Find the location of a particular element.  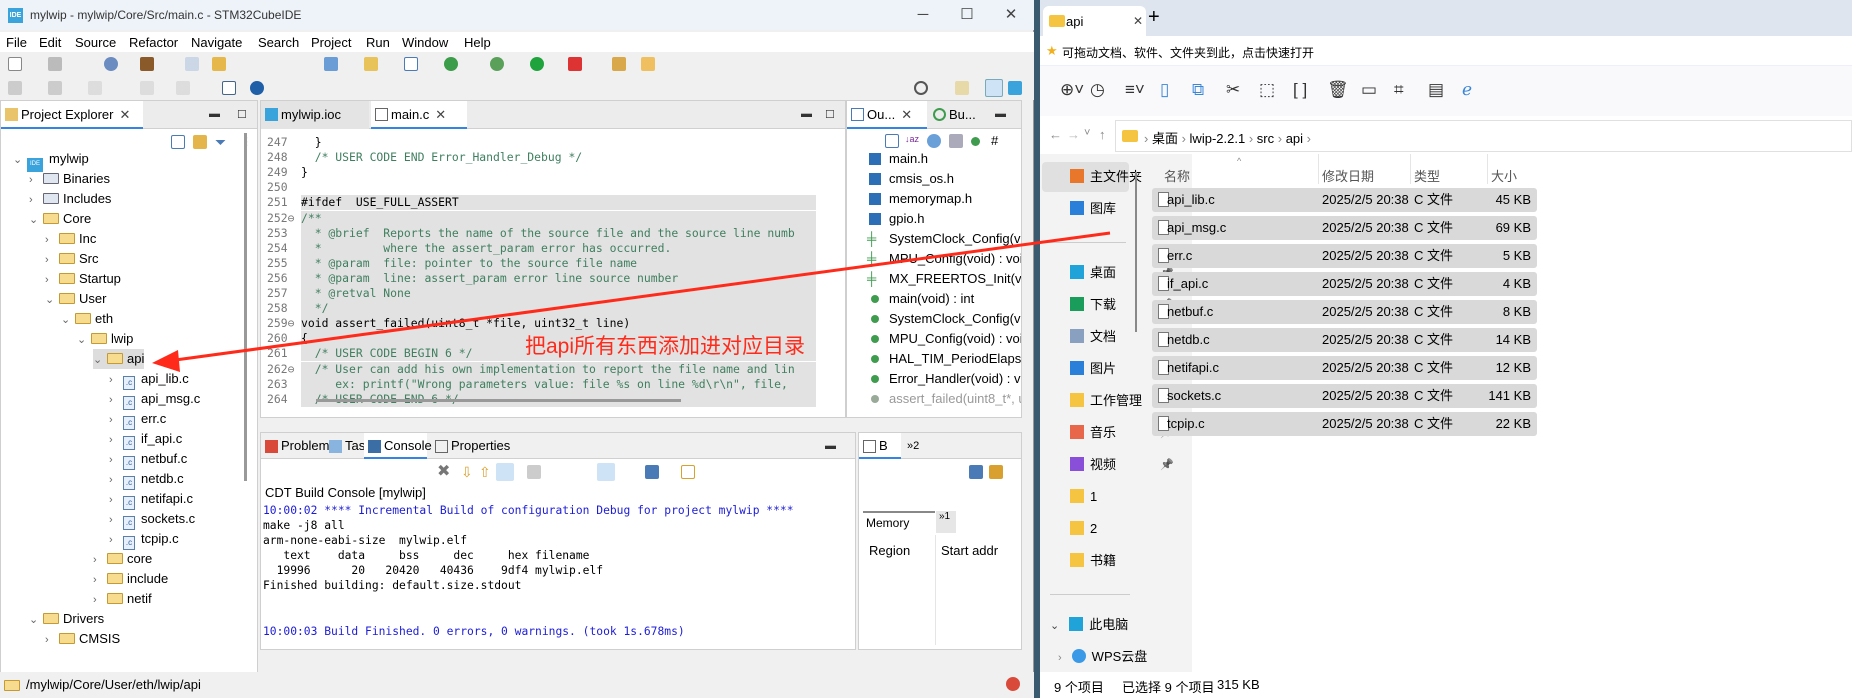

nav-item: 图库 is located at coordinates (1093, 209).